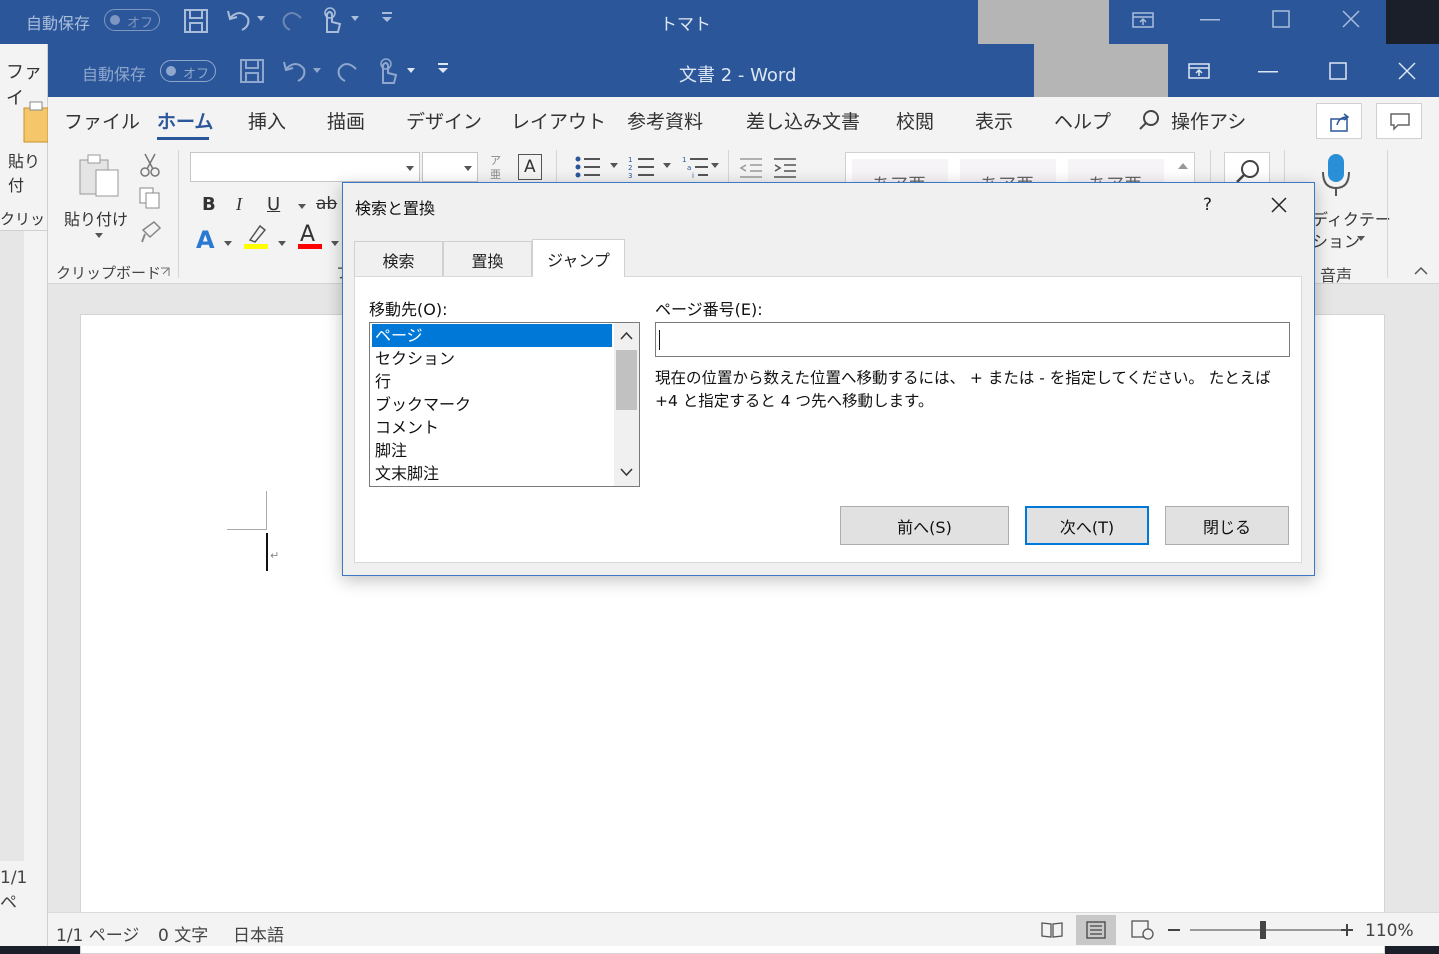 Image resolution: width=1439 pixels, height=954 pixels. I want to click on underline-button: U, so click(273, 204).